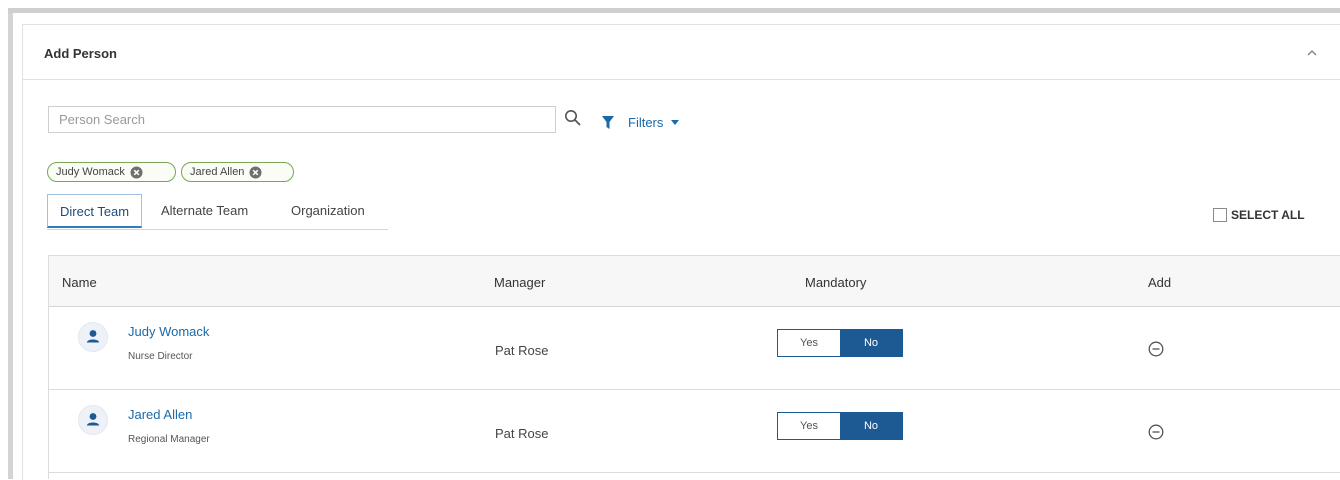  I want to click on person-name-link: Jared Allen, so click(160, 414).